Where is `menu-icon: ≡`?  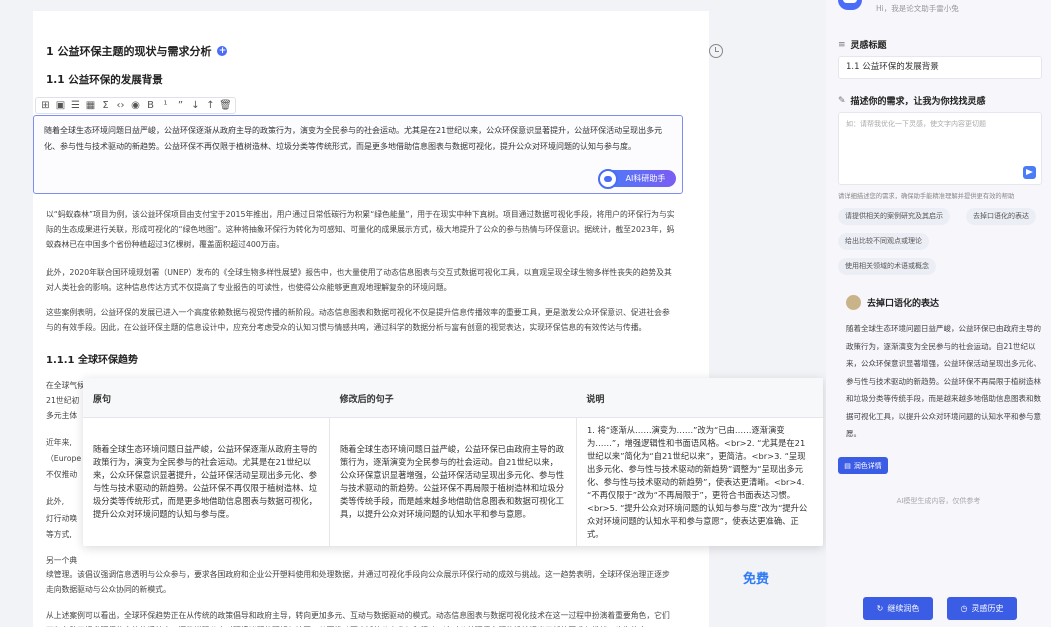 menu-icon: ≡ is located at coordinates (842, 44).